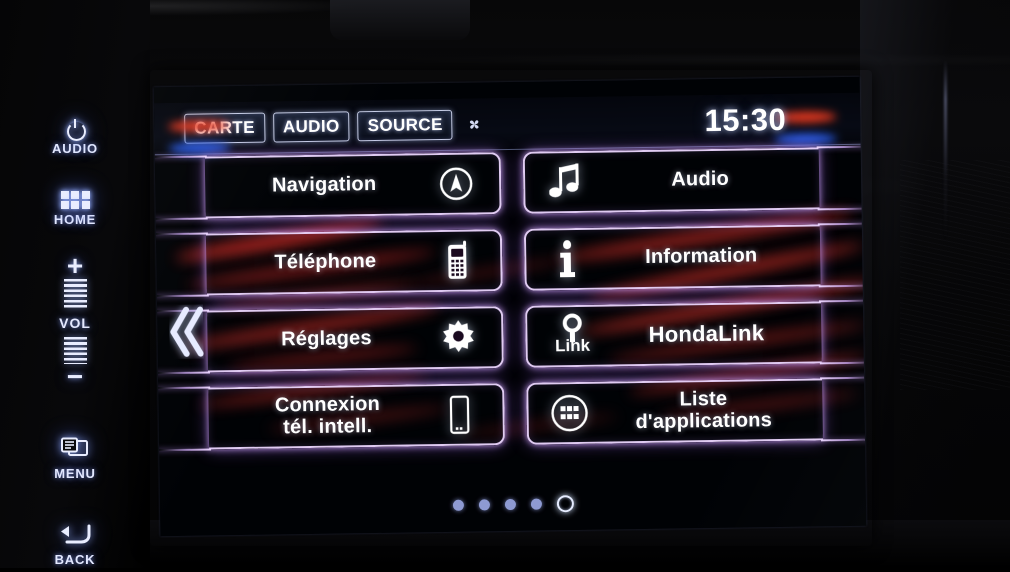  Describe the element at coordinates (475, 124) in the screenshot. I see `fan-icon` at that location.